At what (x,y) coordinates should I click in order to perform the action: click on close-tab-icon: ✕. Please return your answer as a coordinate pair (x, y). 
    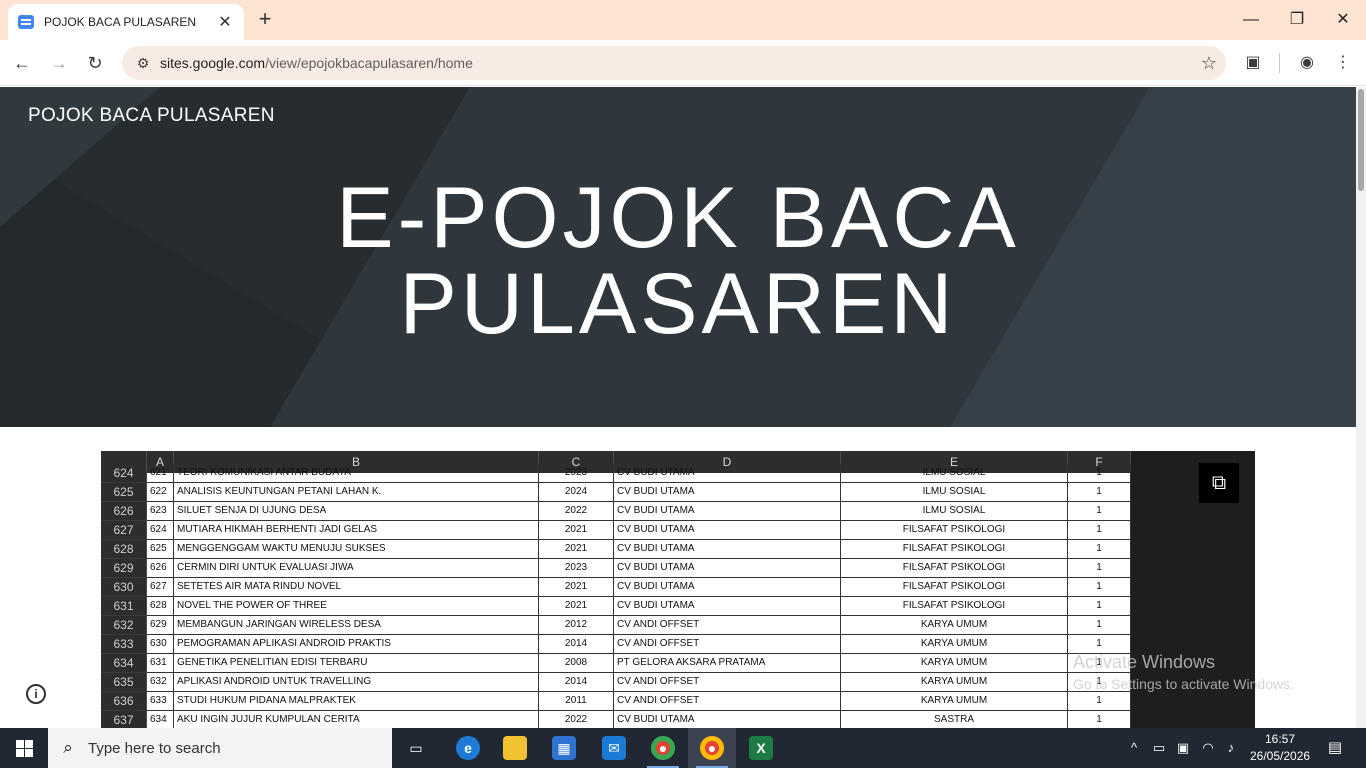
    Looking at the image, I should click on (225, 22).